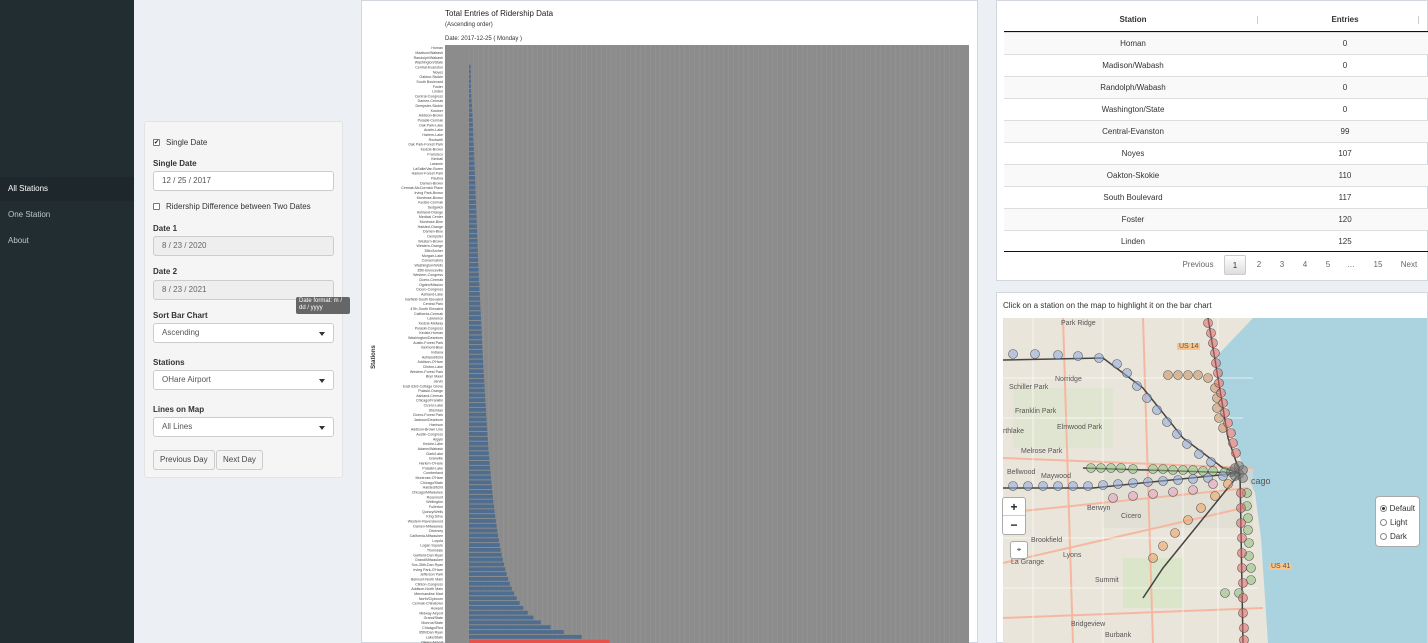 The width and height of the screenshot is (1428, 643). Describe the element at coordinates (473, 221) in the screenshot. I see `bar-montrose-blue` at that location.